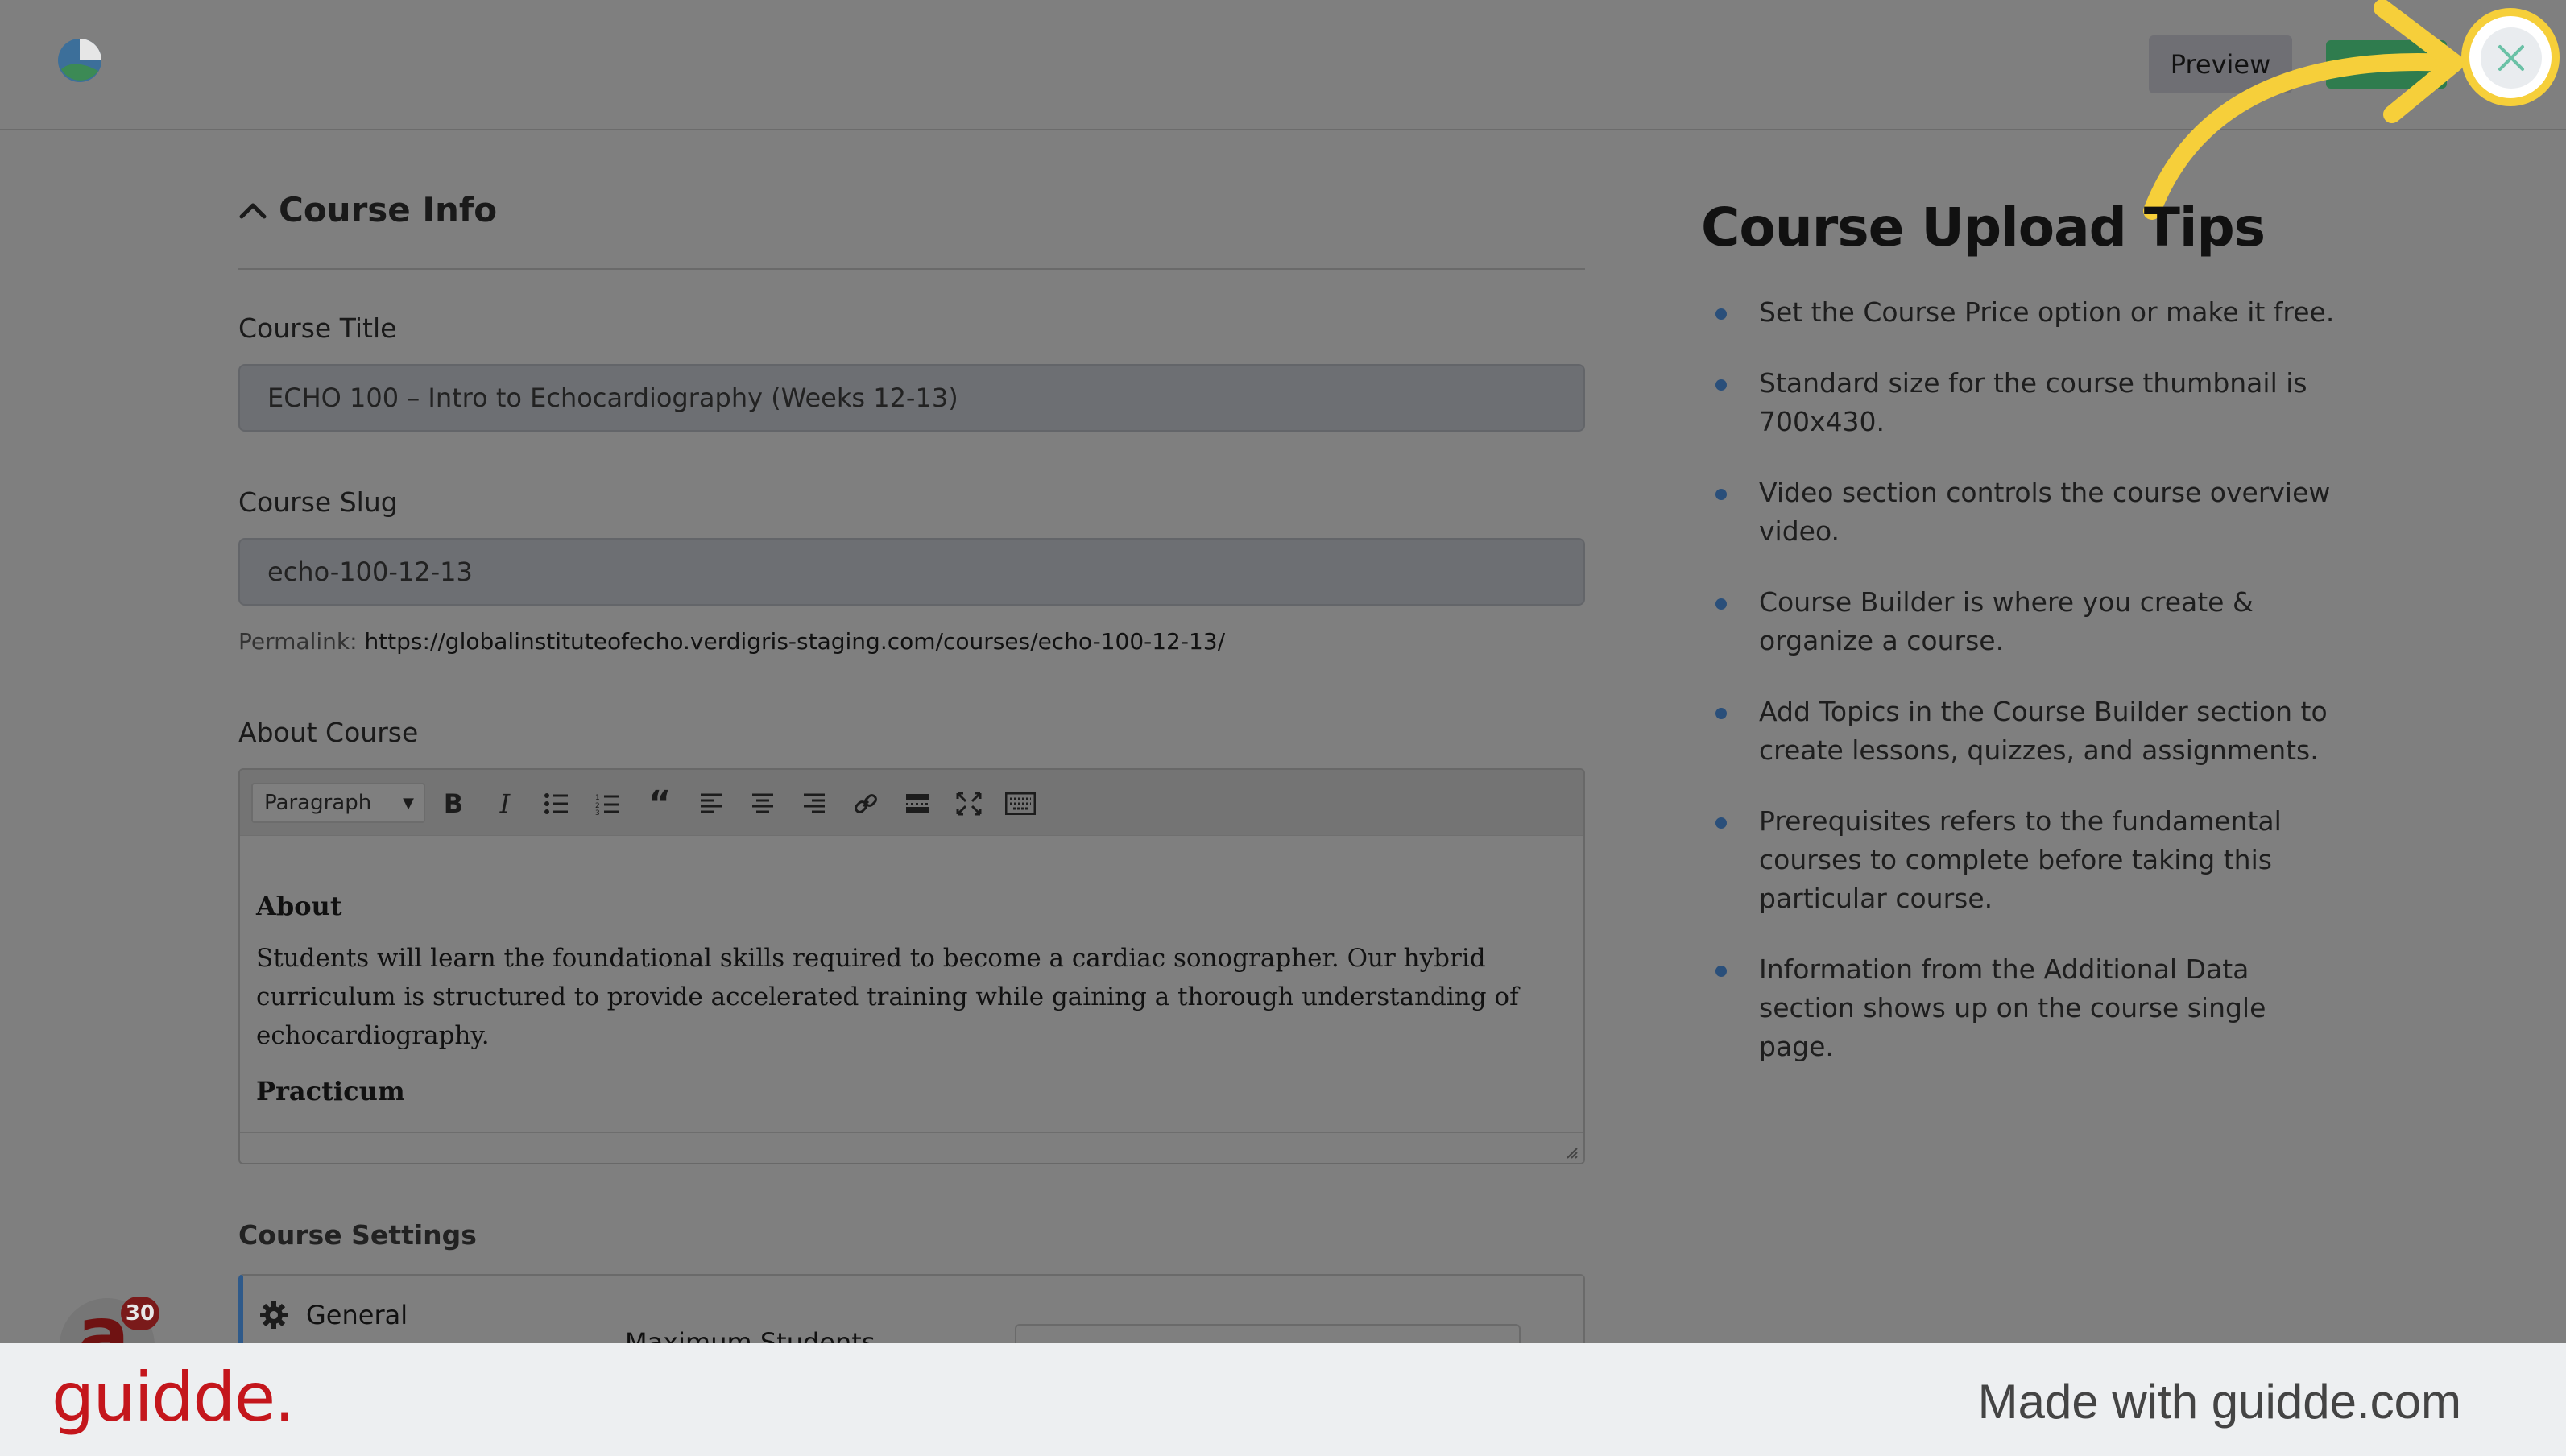  I want to click on format-select: Paragraph ▼, so click(338, 803).